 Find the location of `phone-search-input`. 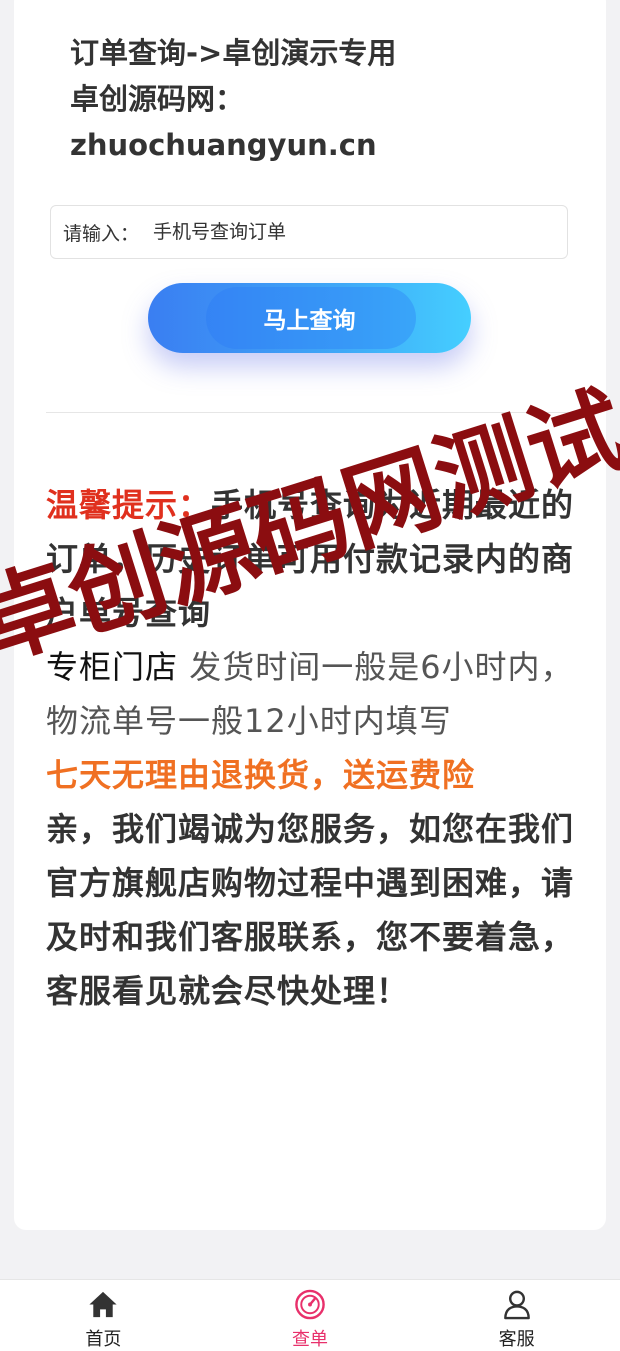

phone-search-input is located at coordinates (333, 232).